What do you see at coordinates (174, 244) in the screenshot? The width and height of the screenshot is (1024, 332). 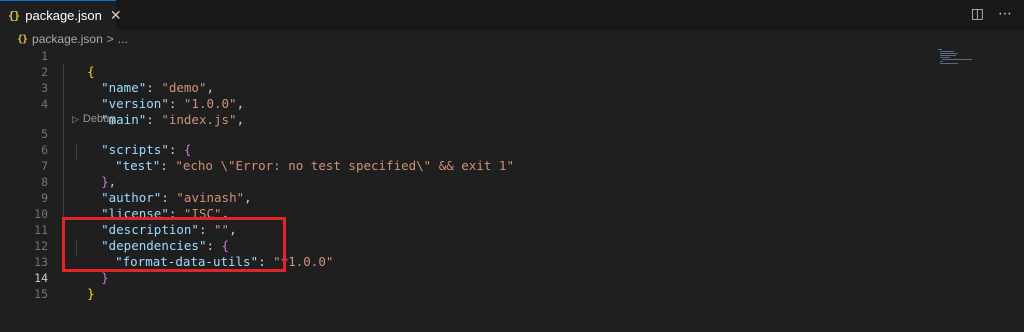 I see `dependencies-highlight-box` at bounding box center [174, 244].